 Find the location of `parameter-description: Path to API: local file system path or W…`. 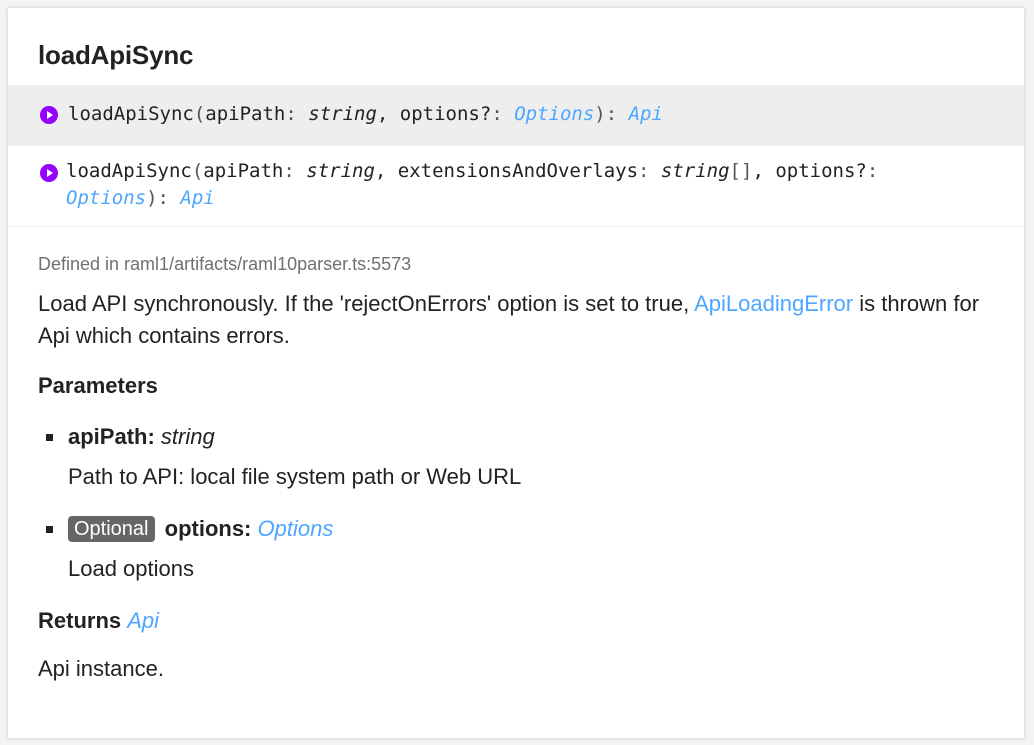

parameter-description: Path to API: local file system path or W… is located at coordinates (295, 476).